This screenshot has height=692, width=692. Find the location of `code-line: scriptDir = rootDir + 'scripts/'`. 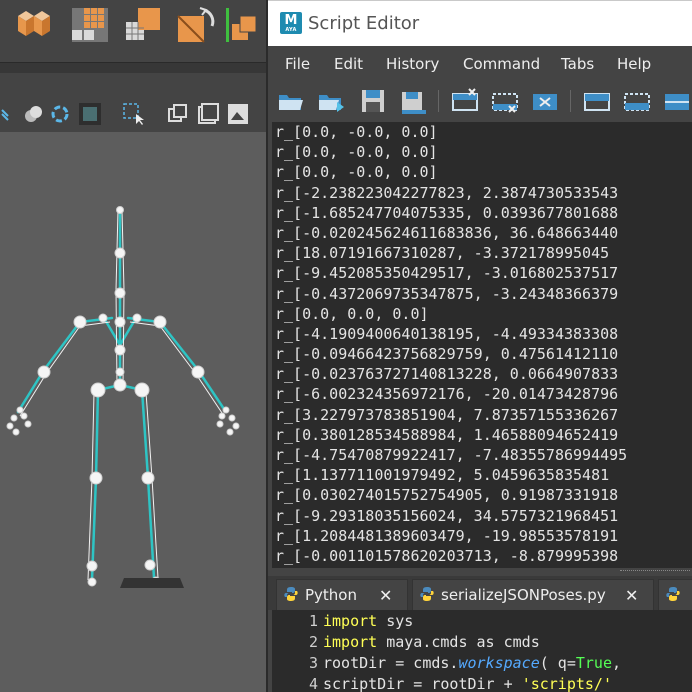

code-line: scriptDir = rootDir + 'scripts/' is located at coordinates (467, 683).